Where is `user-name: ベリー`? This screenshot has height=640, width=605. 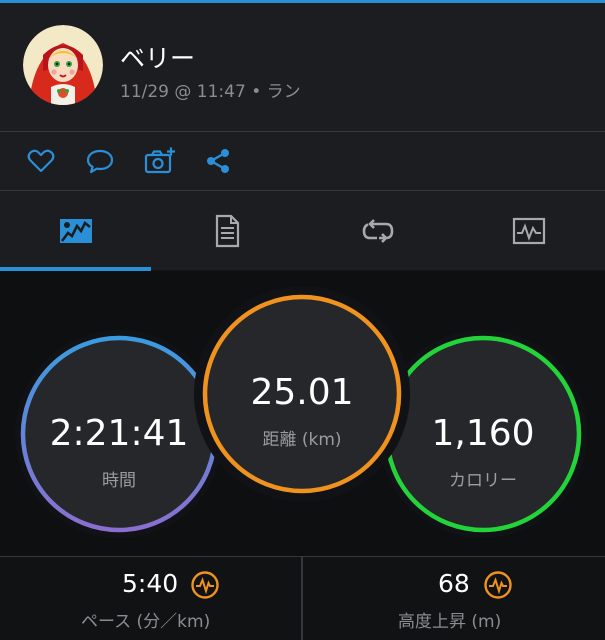
user-name: ベリー is located at coordinates (157, 57).